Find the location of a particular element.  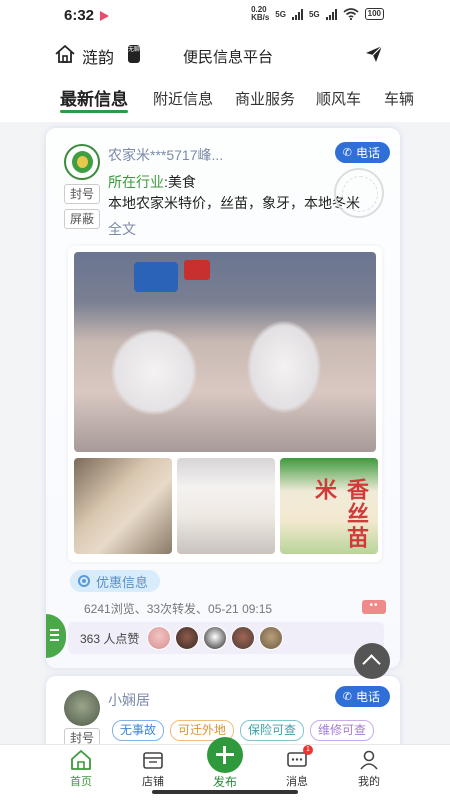

rice-bag-text: 香丝苗米 is located at coordinates (340, 514).